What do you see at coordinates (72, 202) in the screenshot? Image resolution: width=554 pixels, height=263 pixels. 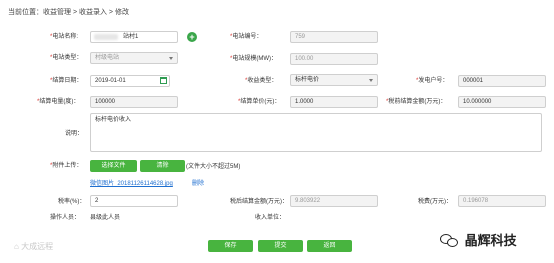 I see `tax-rate-label: 税率(%)：` at bounding box center [72, 202].